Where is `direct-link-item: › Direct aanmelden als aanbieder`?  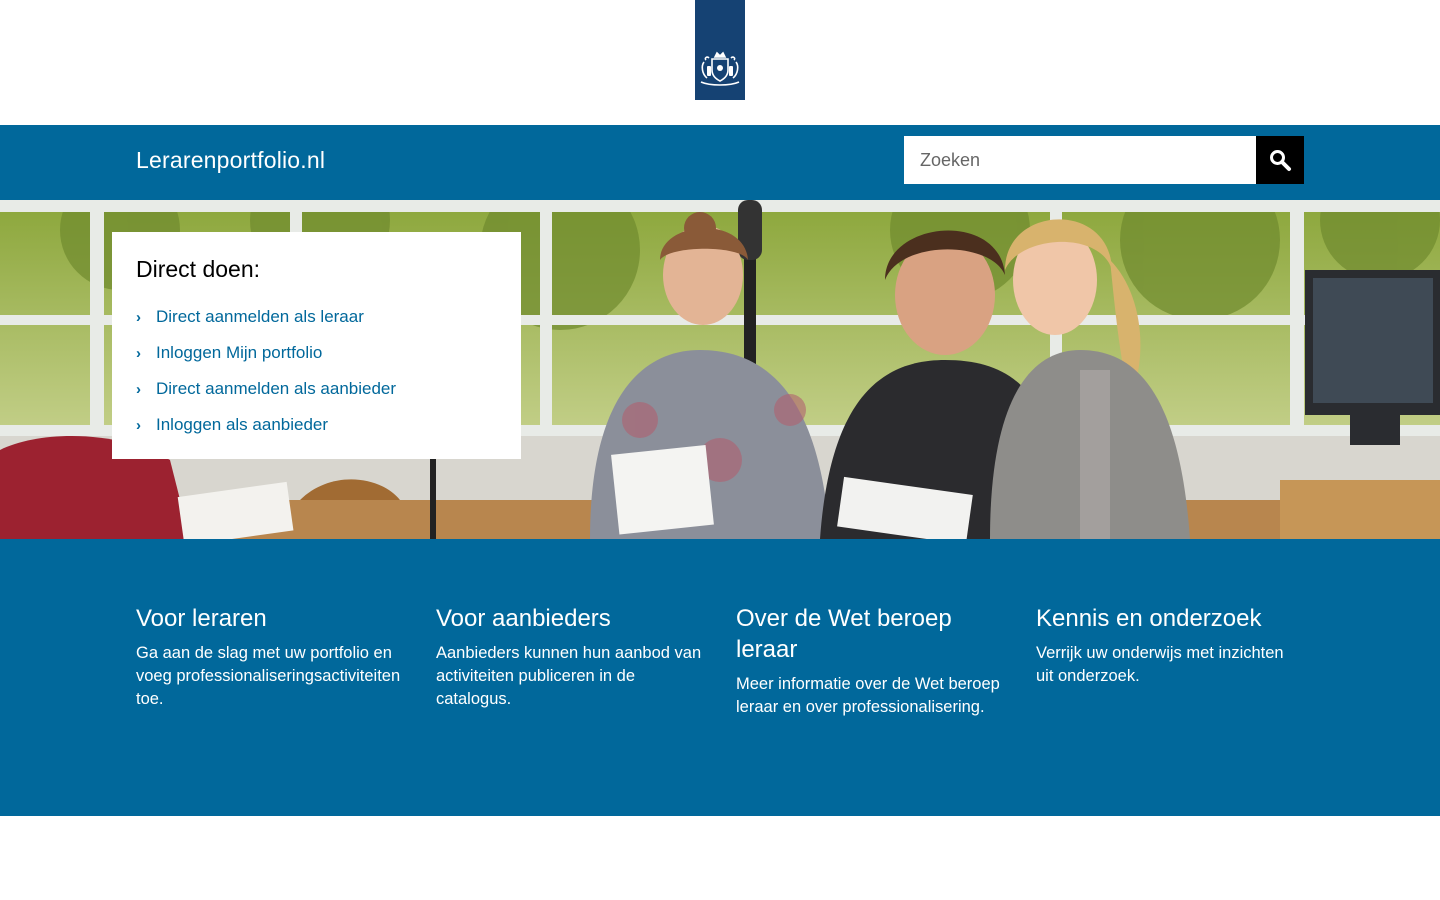 direct-link-item: › Direct aanmelden als aanbieder is located at coordinates (316, 389).